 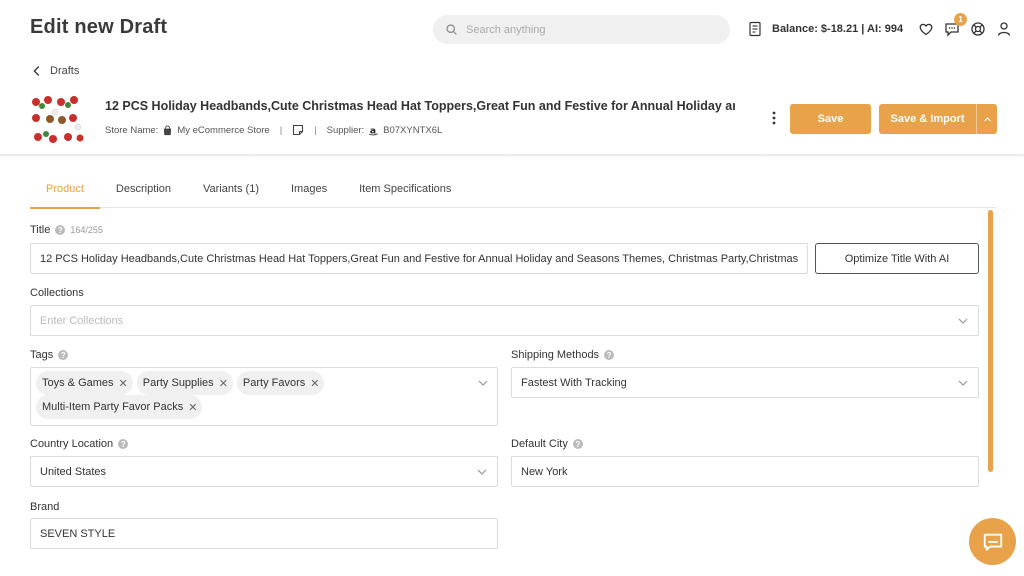 What do you see at coordinates (574, 382) in the screenshot?
I see `shipping-value: Fastest With Tracking` at bounding box center [574, 382].